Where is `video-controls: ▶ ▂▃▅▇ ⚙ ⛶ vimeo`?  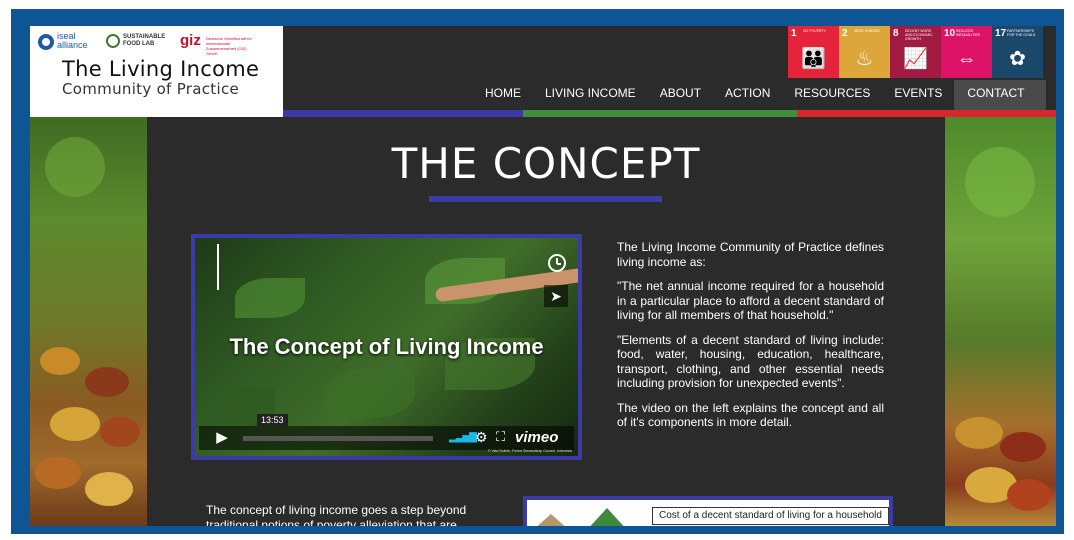 video-controls: ▶ ▂▃▅▇ ⚙ ⛶ vimeo is located at coordinates (386, 438).